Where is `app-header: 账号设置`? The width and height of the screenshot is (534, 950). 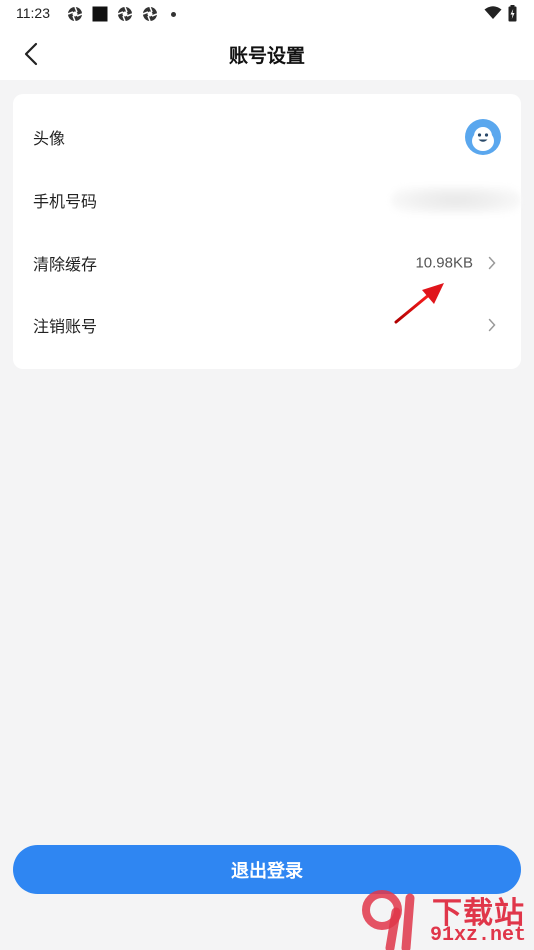 app-header: 账号设置 is located at coordinates (267, 54).